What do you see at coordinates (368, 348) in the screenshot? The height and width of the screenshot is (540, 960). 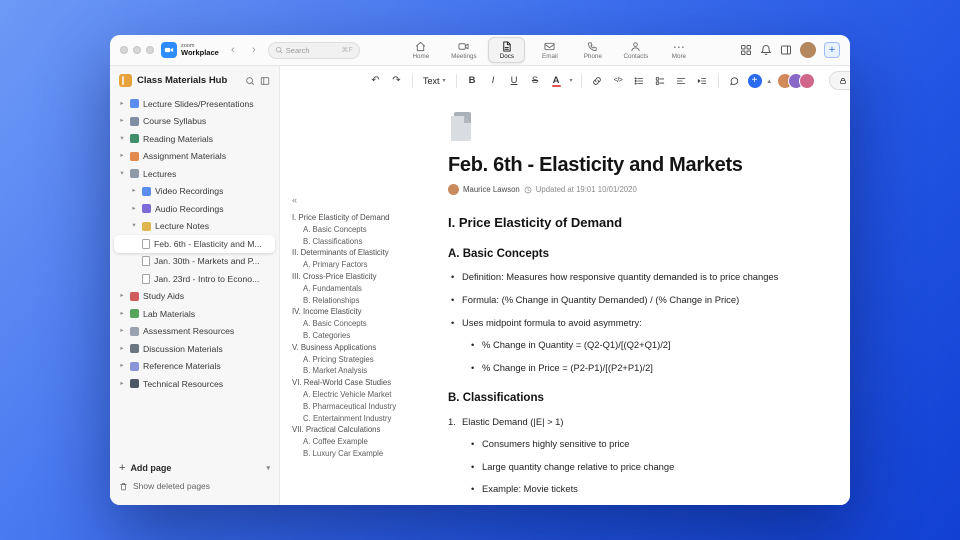 I see `outline-item: V. Business Applications` at bounding box center [368, 348].